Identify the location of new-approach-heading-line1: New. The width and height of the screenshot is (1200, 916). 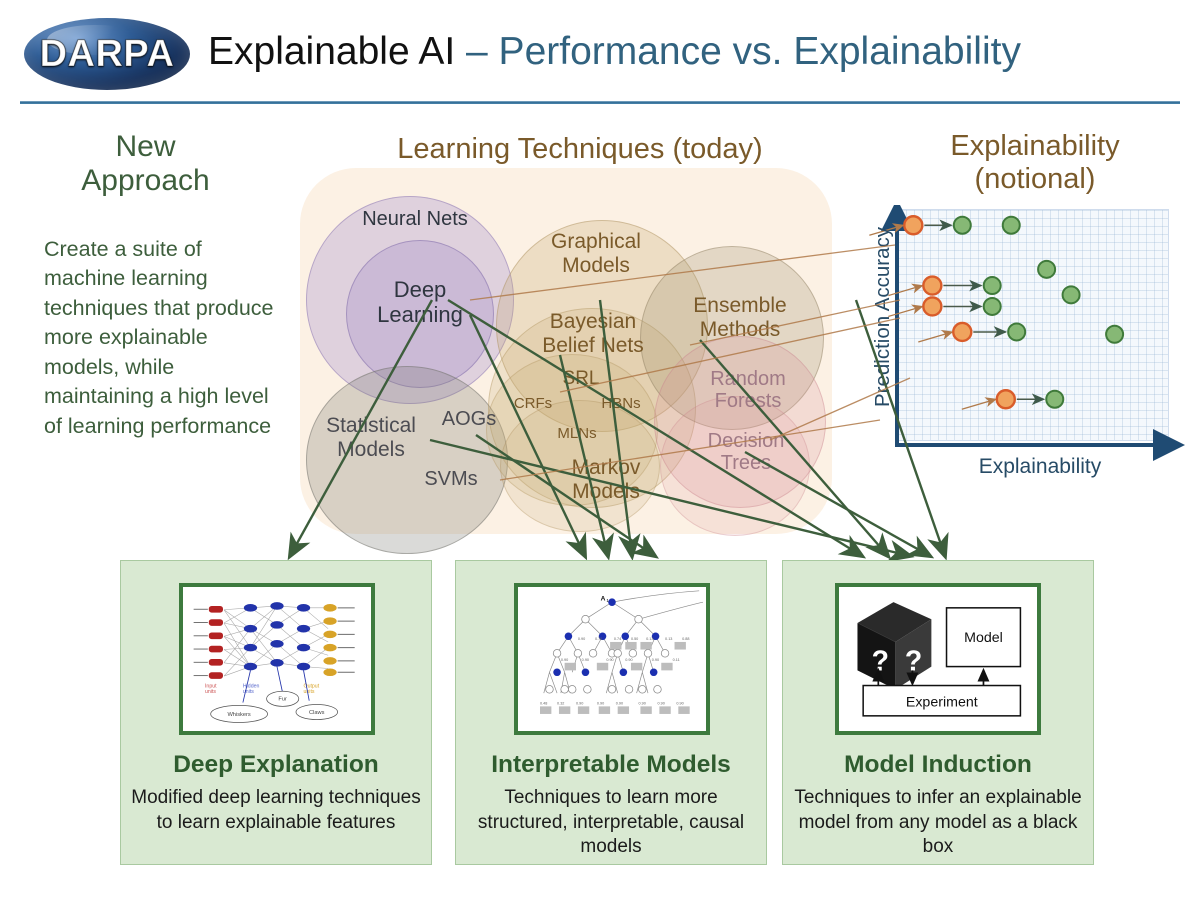
(145, 146).